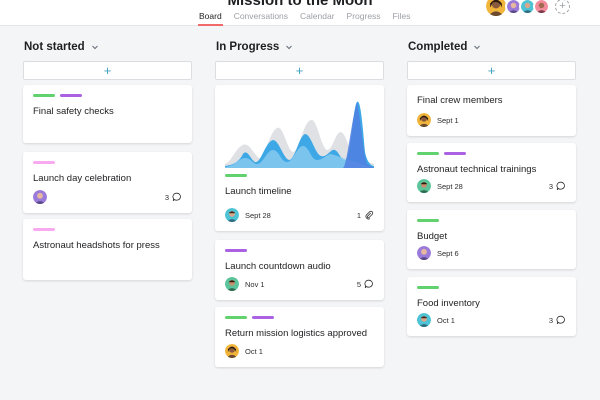  I want to click on task-card: Launch countdown audio Nov 1 5, so click(299, 270).